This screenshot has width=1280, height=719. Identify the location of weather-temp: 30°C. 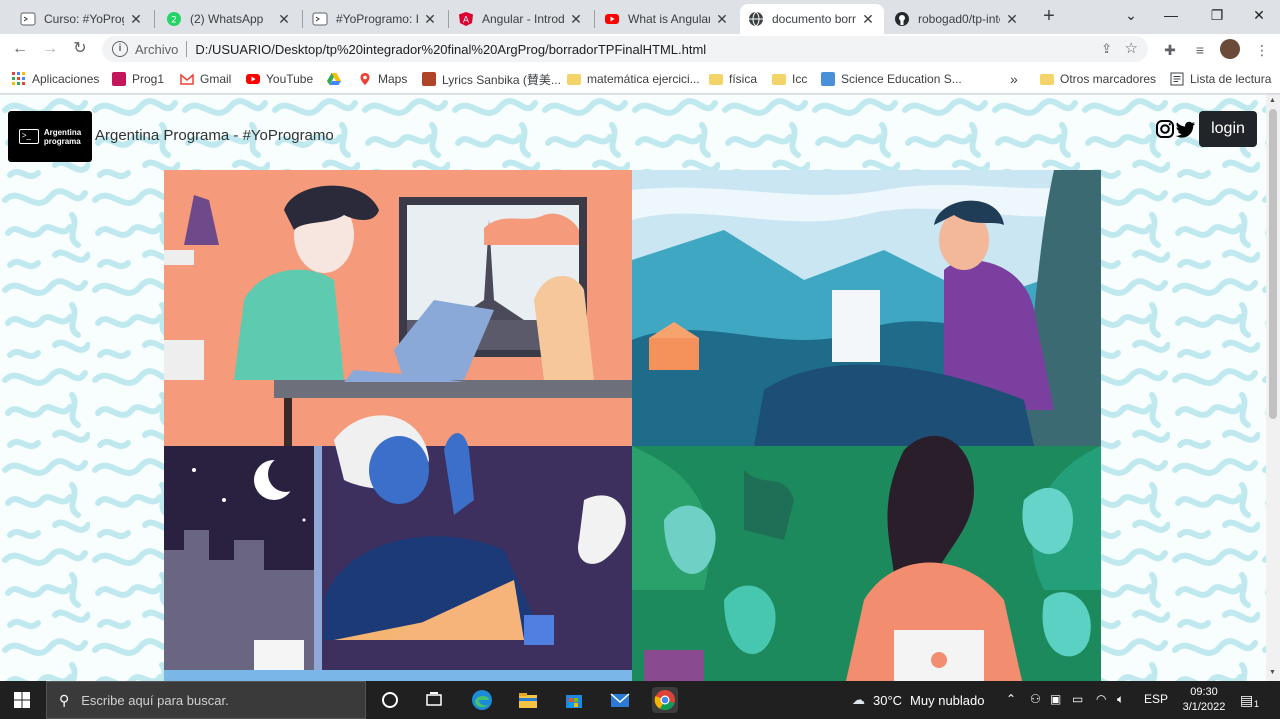
(888, 700).